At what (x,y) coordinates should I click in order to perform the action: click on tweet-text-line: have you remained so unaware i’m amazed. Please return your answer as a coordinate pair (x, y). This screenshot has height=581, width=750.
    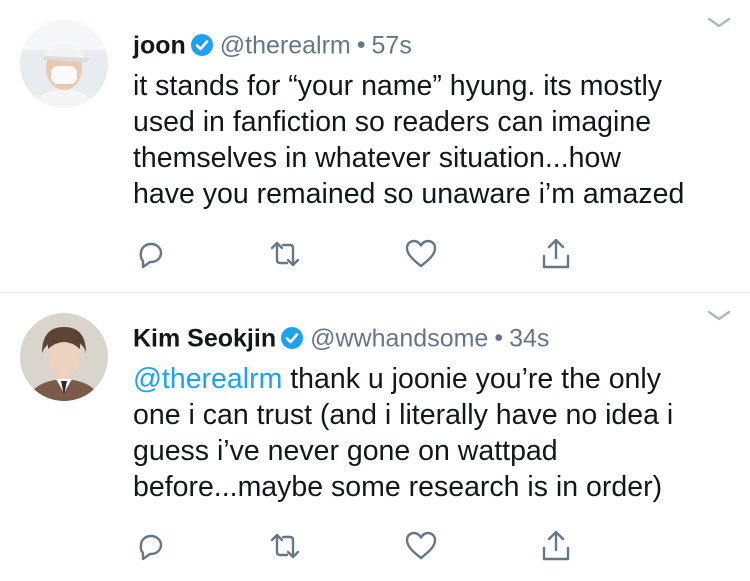
    Looking at the image, I should click on (409, 194).